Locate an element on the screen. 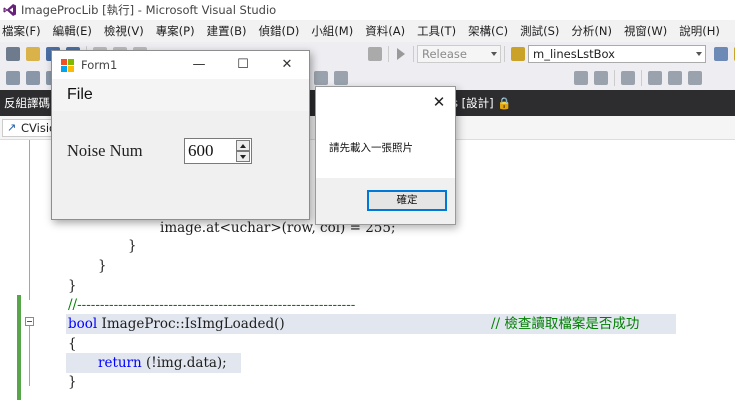 The image size is (735, 400). ok-button: 確定 is located at coordinates (407, 200).